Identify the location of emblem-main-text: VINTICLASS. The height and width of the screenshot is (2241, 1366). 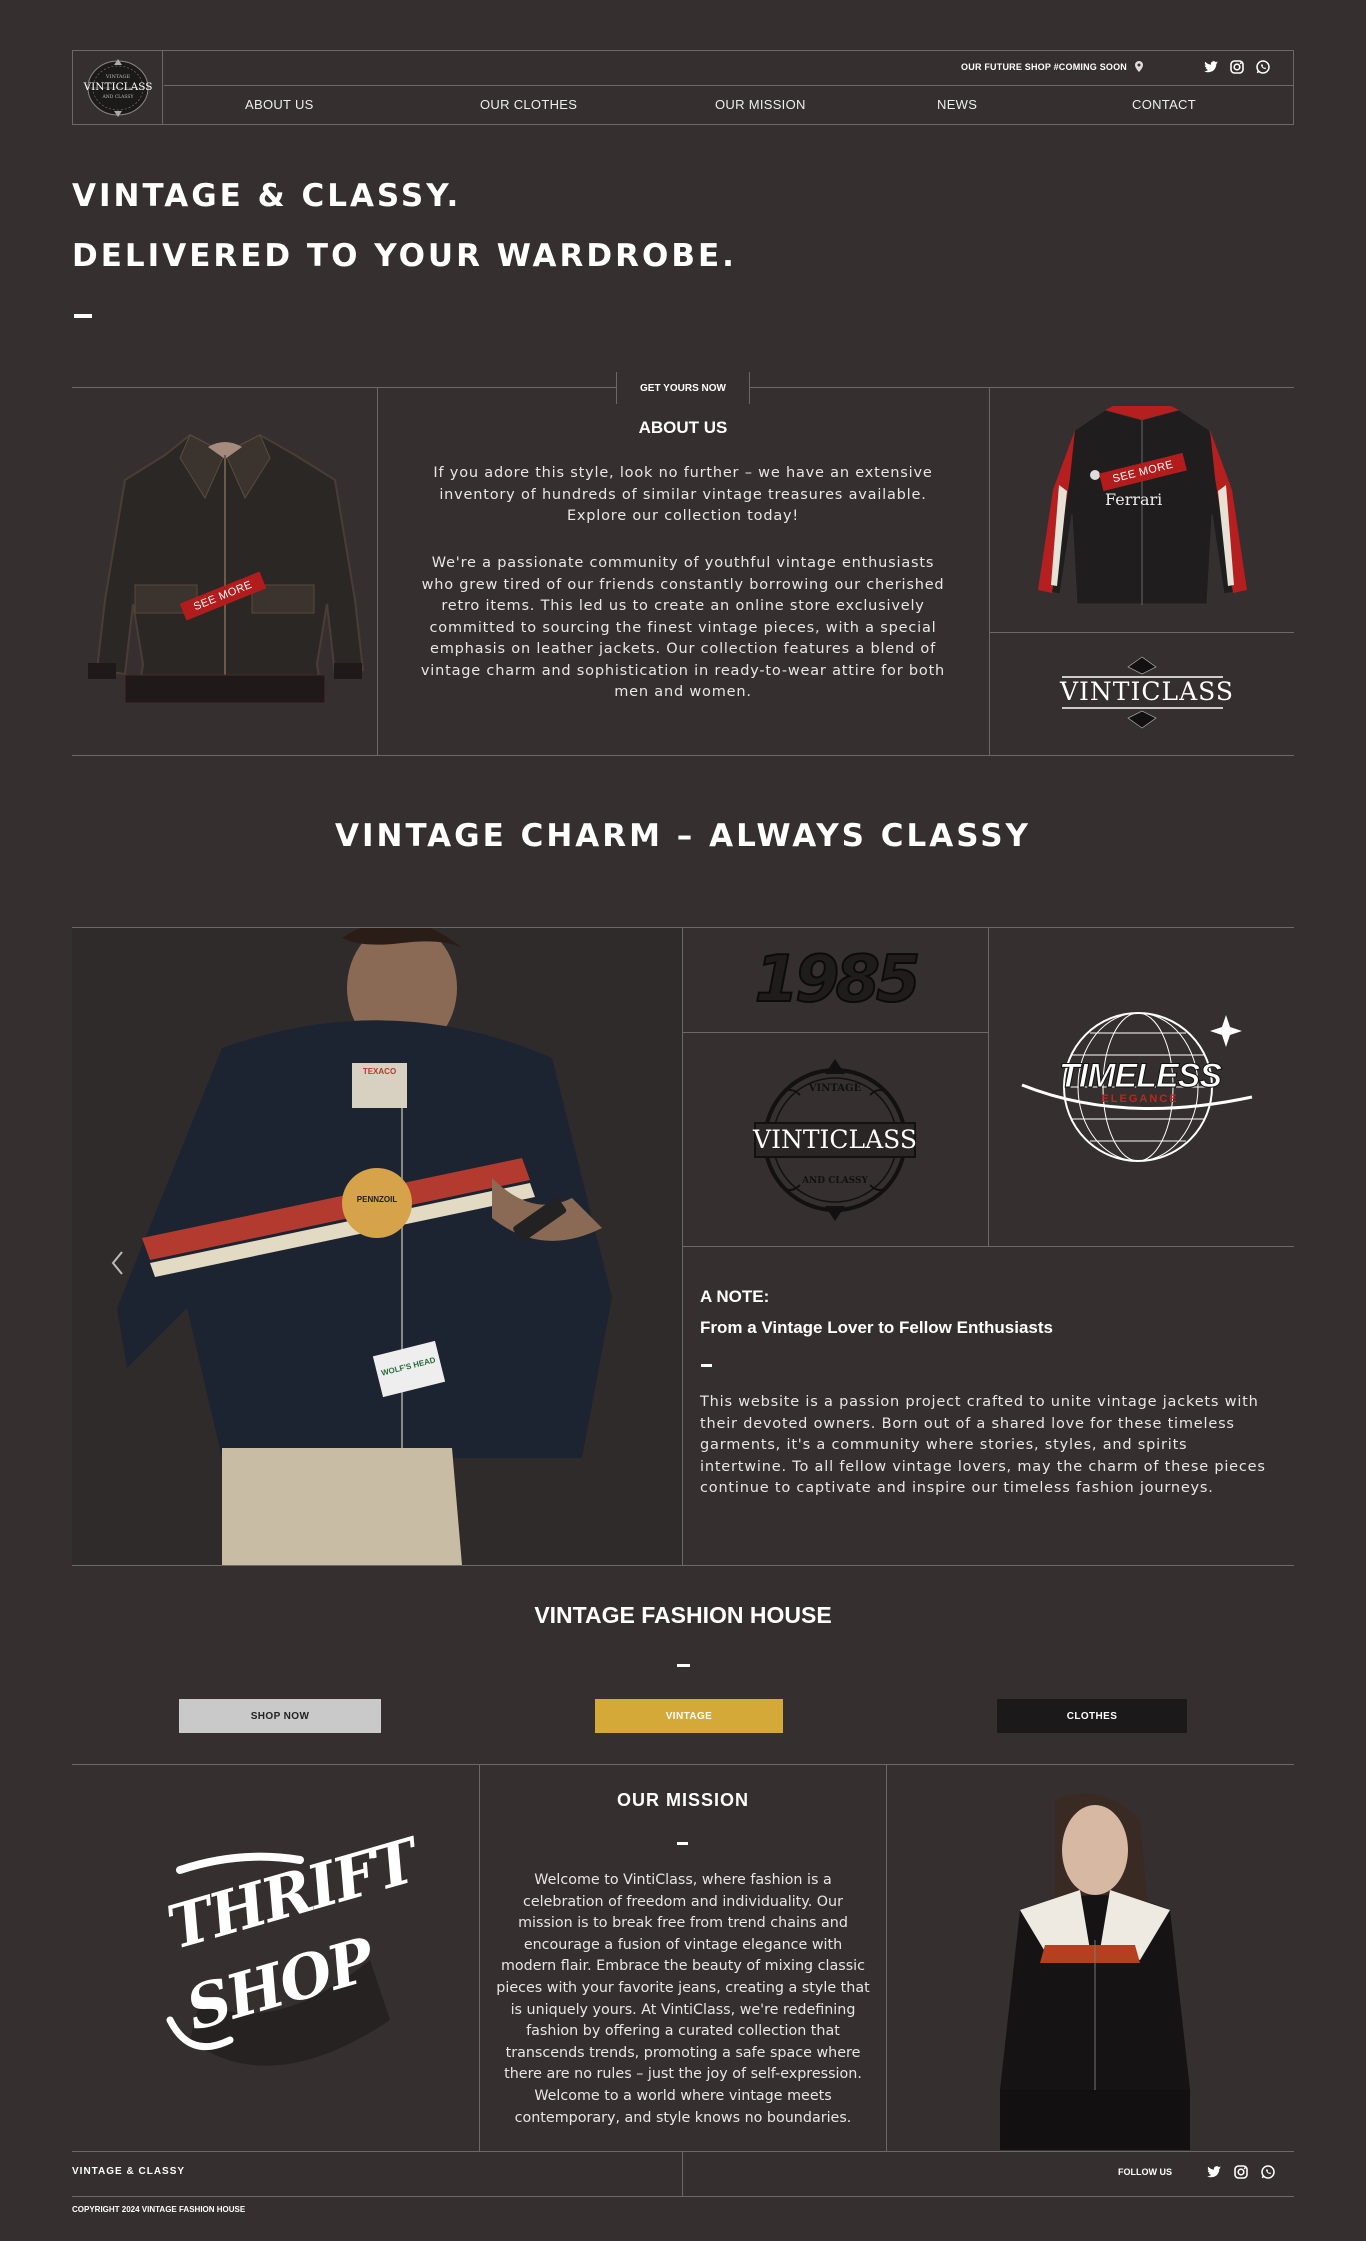
(835, 1139).